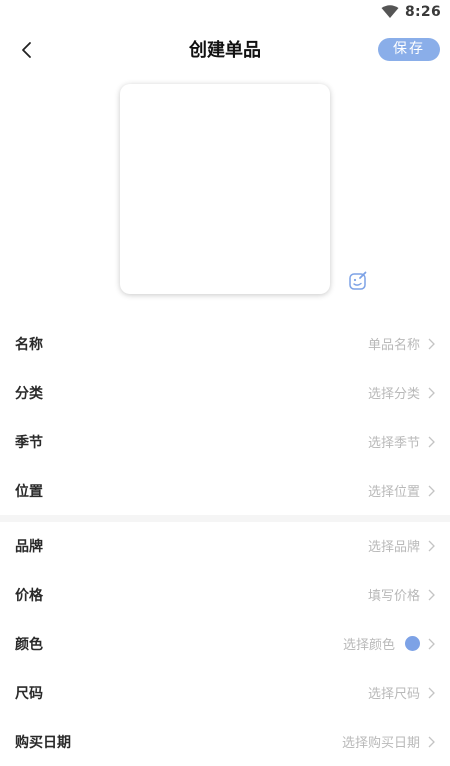  I want to click on size-label: 尺码, so click(29, 693).